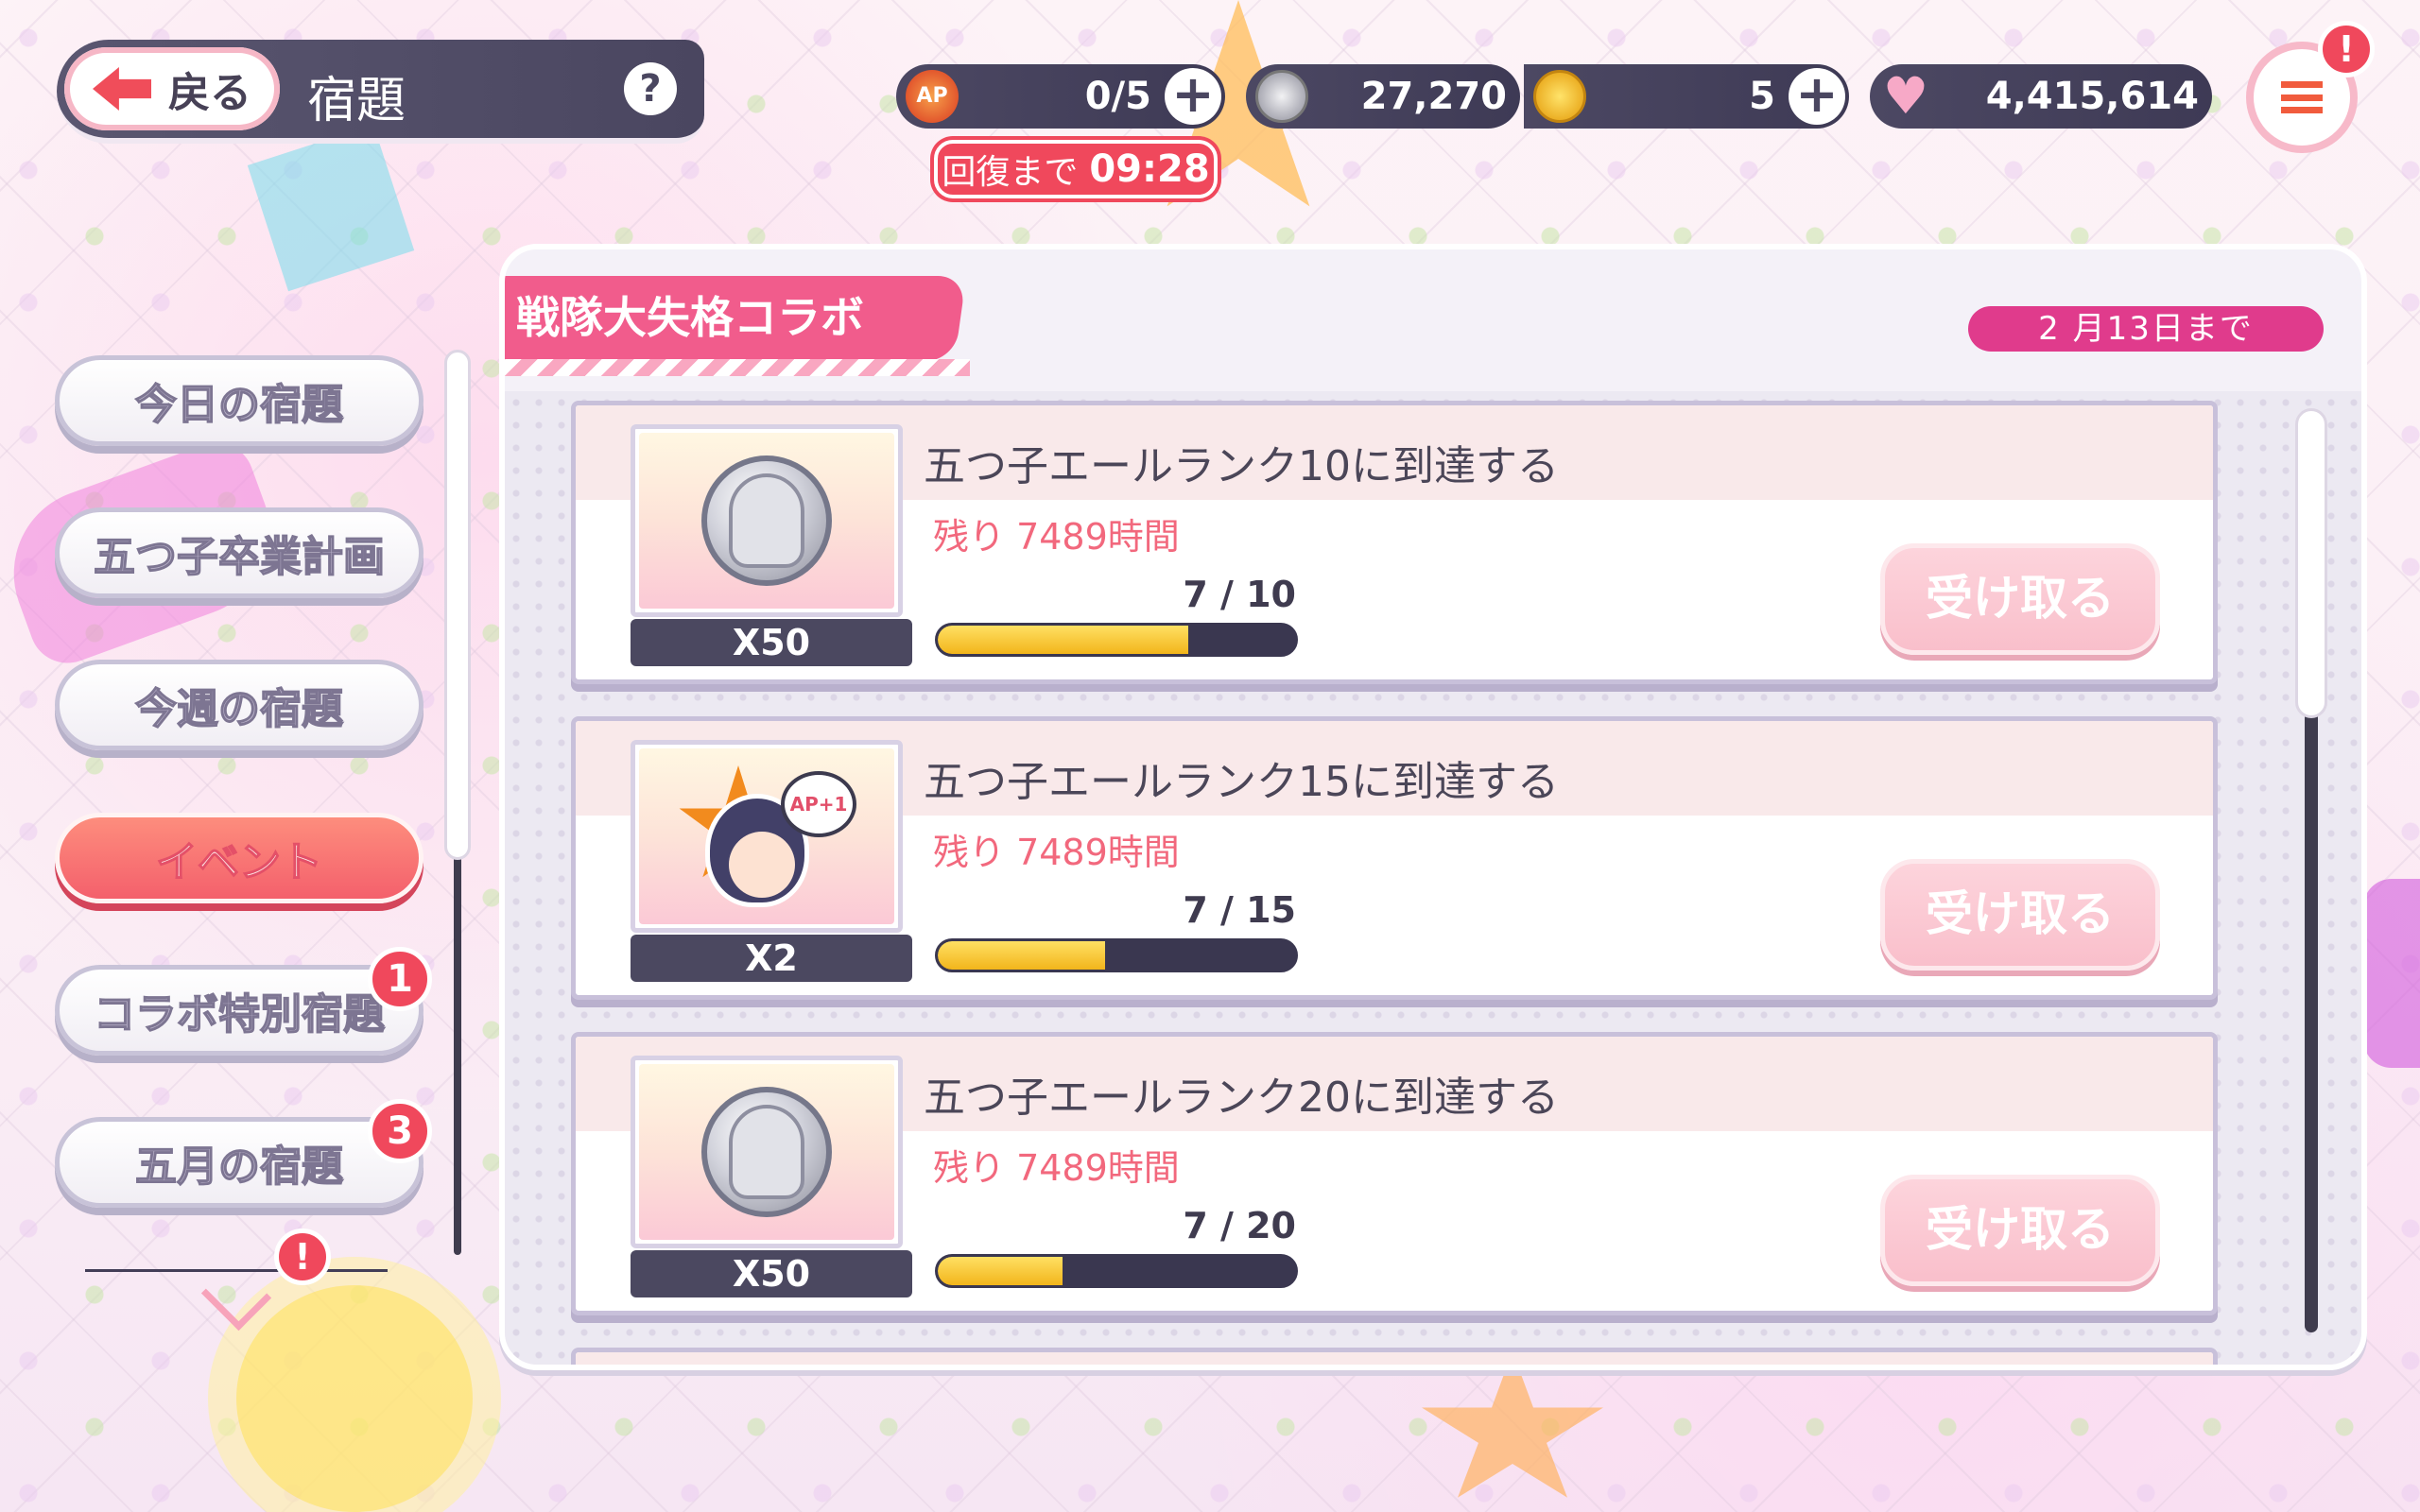  I want to click on task-title: 五つ子エールランク10に到達する, so click(1241, 466).